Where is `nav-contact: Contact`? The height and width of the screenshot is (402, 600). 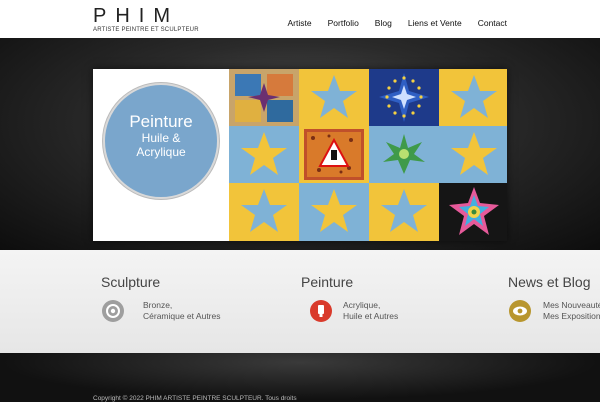
nav-contact: Contact is located at coordinates (492, 23).